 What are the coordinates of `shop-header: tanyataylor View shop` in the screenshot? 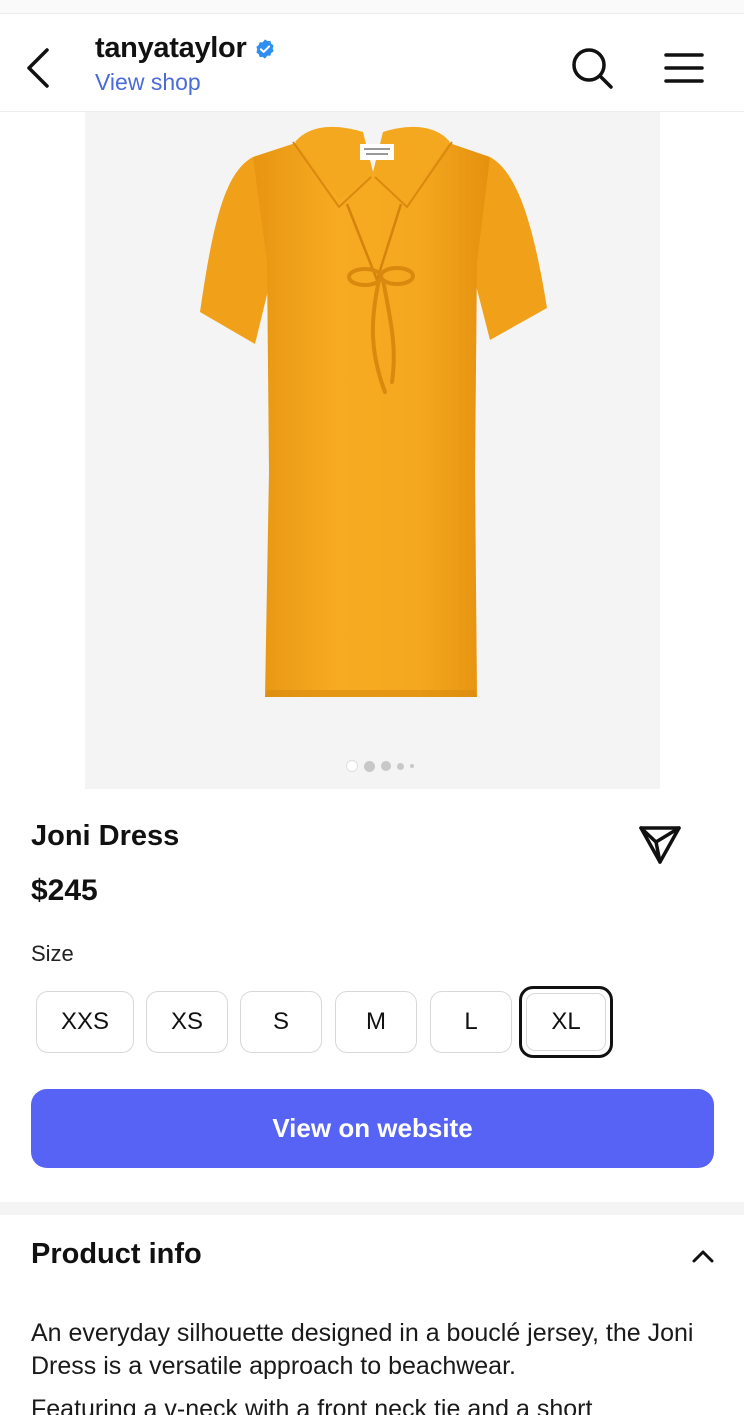 It's located at (372, 63).